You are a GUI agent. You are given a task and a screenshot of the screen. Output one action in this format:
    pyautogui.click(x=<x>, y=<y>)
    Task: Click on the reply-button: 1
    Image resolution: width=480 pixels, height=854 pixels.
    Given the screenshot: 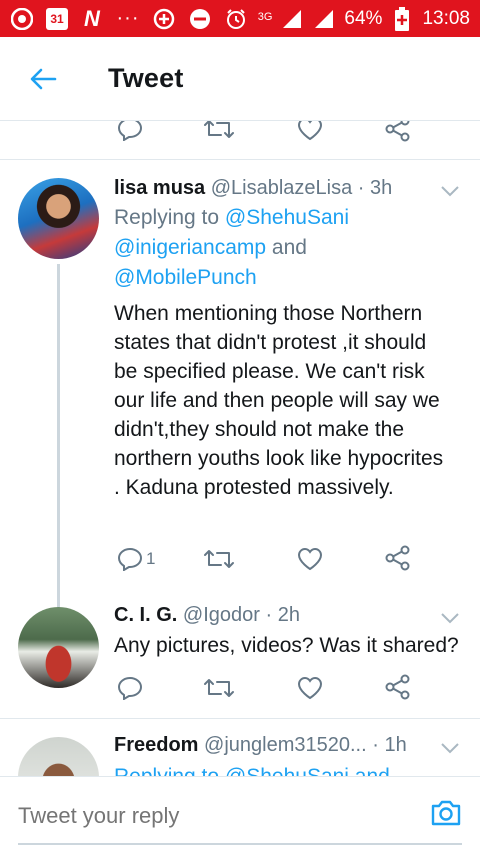 What is the action you would take?
    pyautogui.click(x=136, y=559)
    